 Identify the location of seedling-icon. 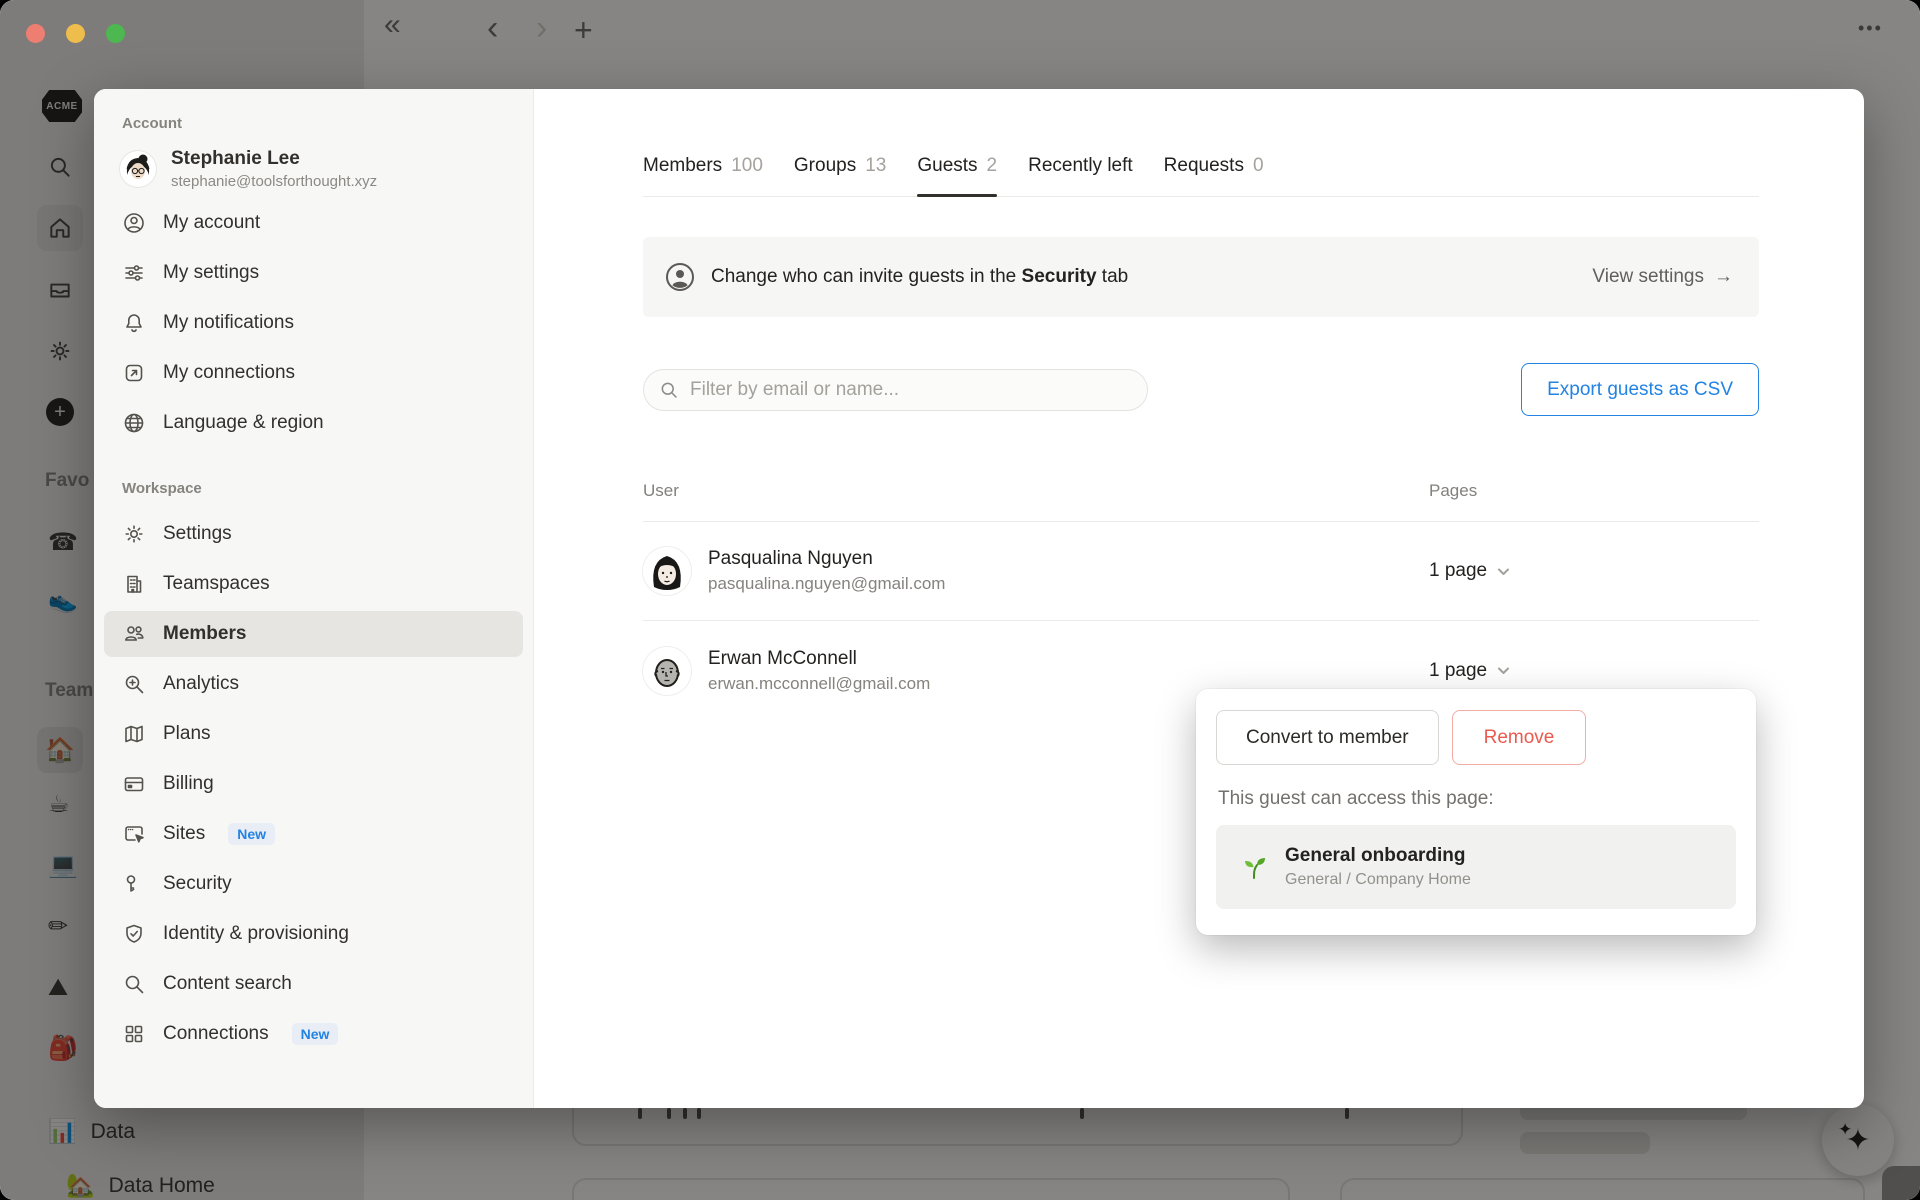
(1255, 868).